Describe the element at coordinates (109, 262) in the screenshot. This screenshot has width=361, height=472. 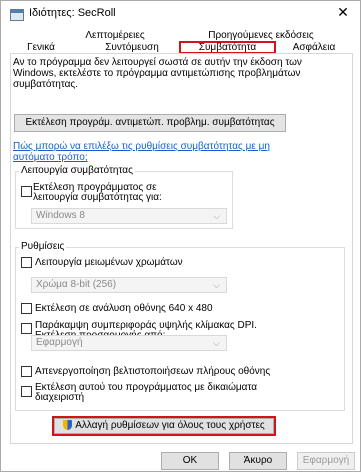
I see `reduced-color-label: Λειτουργία μειωμένων χρωμάτων` at that location.